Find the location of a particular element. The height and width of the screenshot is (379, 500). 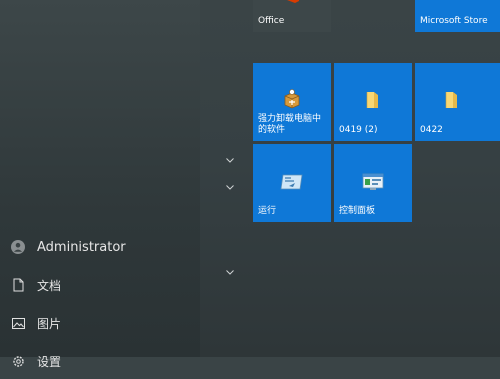

tile-label: 0419 (2) is located at coordinates (358, 130).